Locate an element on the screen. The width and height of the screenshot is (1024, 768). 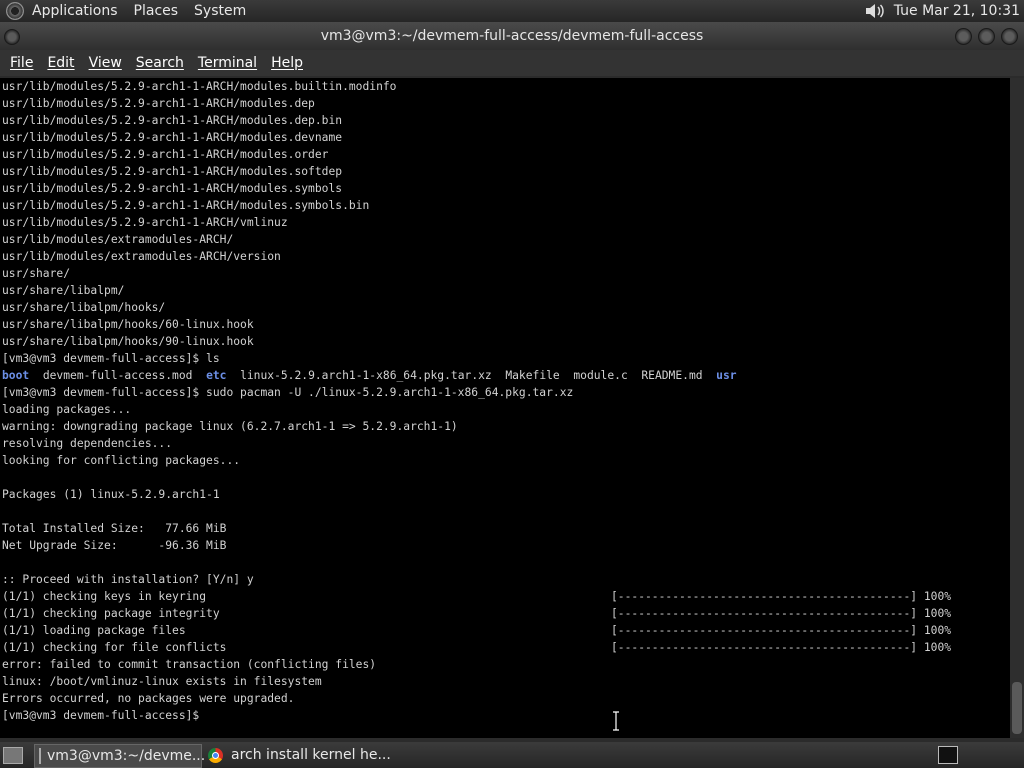
volume-icon is located at coordinates (875, 11).